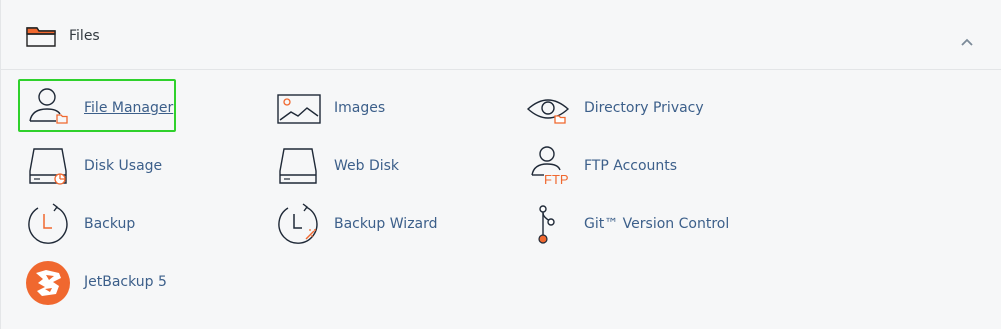  I want to click on item-label: Web Disk, so click(367, 166).